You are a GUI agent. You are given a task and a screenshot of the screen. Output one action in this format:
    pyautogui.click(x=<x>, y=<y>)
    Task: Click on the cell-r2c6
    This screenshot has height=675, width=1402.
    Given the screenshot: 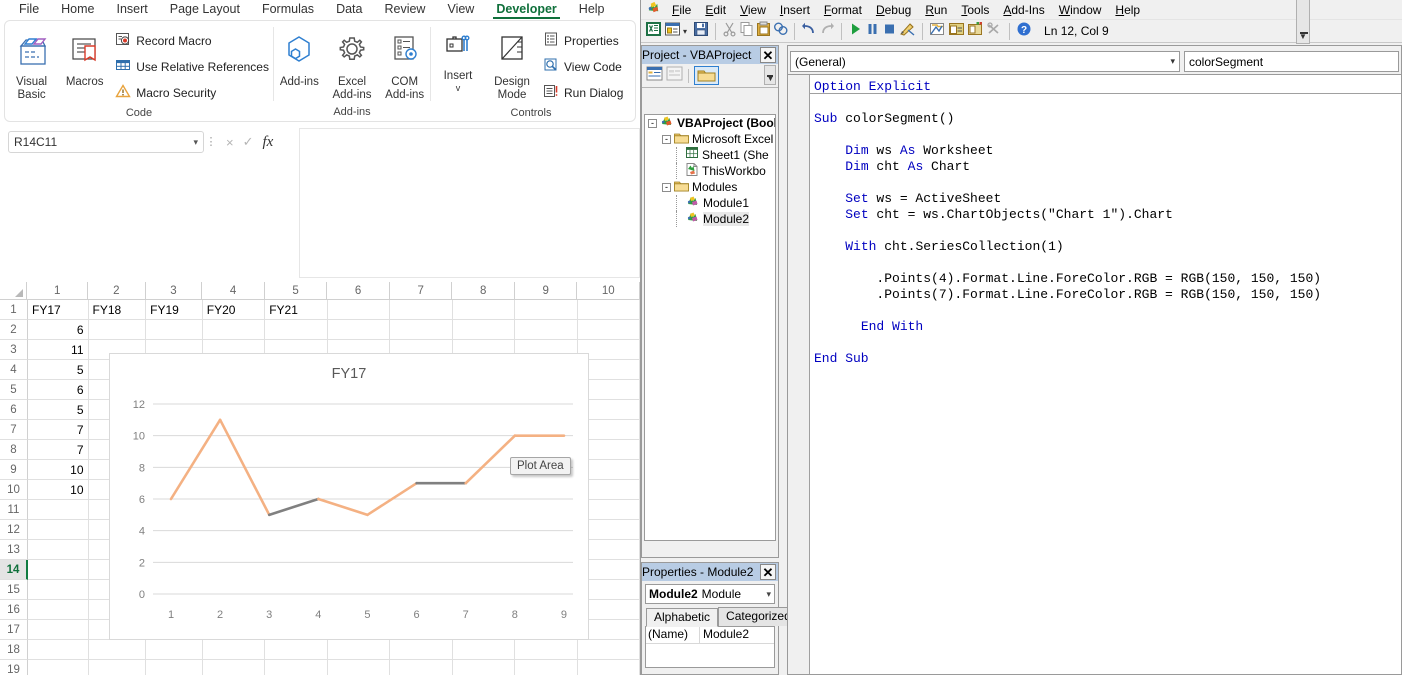 What is the action you would take?
    pyautogui.click(x=359, y=330)
    